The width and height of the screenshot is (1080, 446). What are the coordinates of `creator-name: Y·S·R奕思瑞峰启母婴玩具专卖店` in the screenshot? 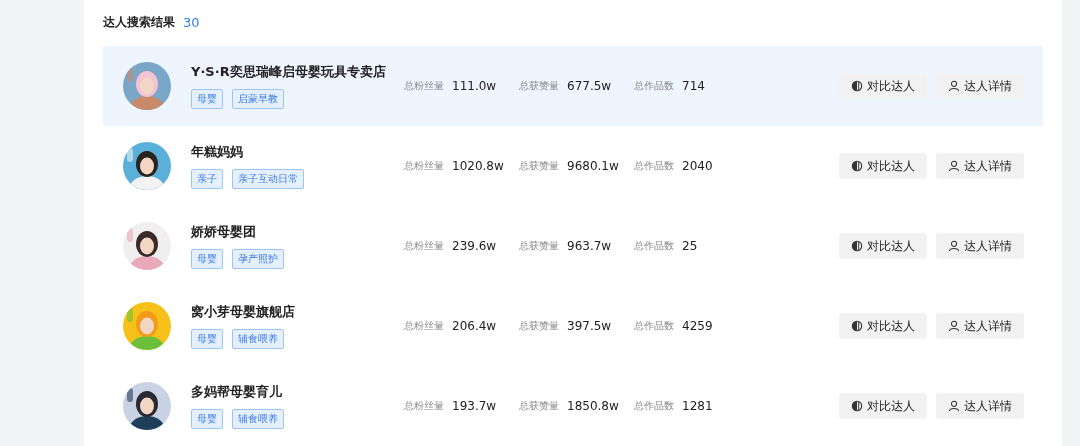 It's located at (289, 72).